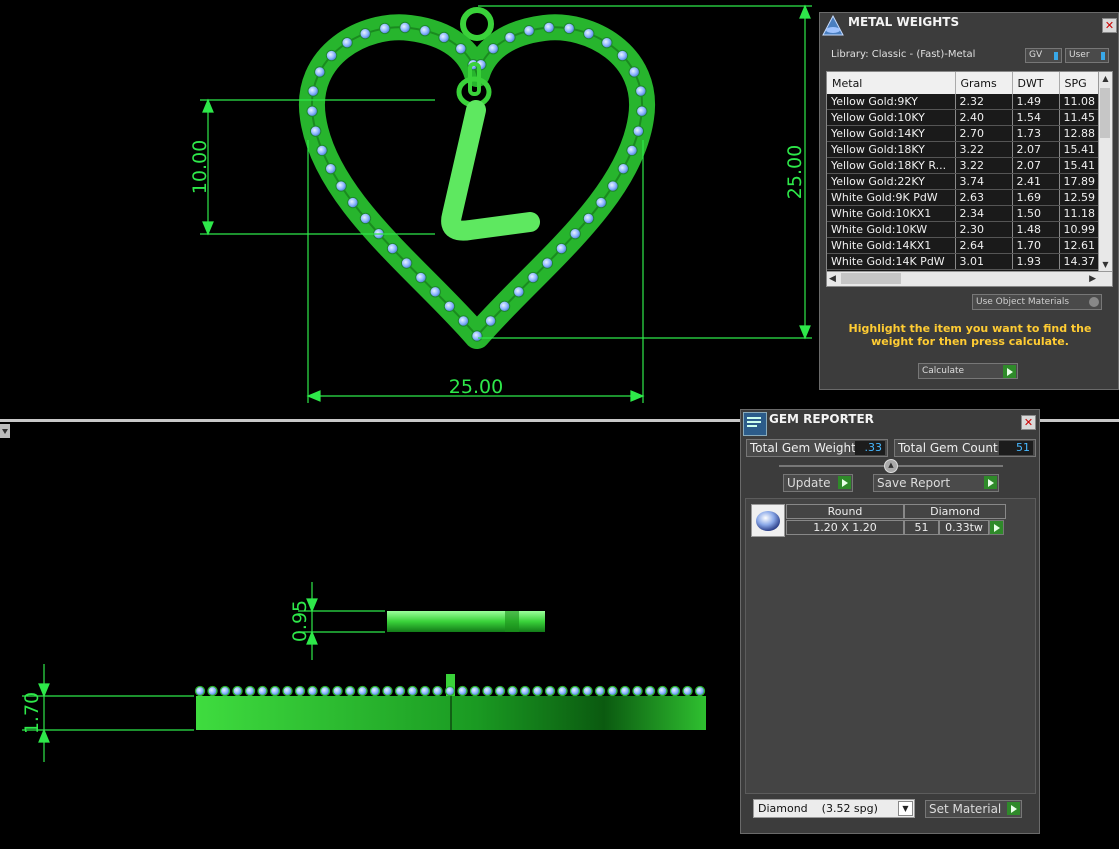  What do you see at coordinates (969, 278) in the screenshot?
I see `metal-table-hscroll: ◀ ▶` at bounding box center [969, 278].